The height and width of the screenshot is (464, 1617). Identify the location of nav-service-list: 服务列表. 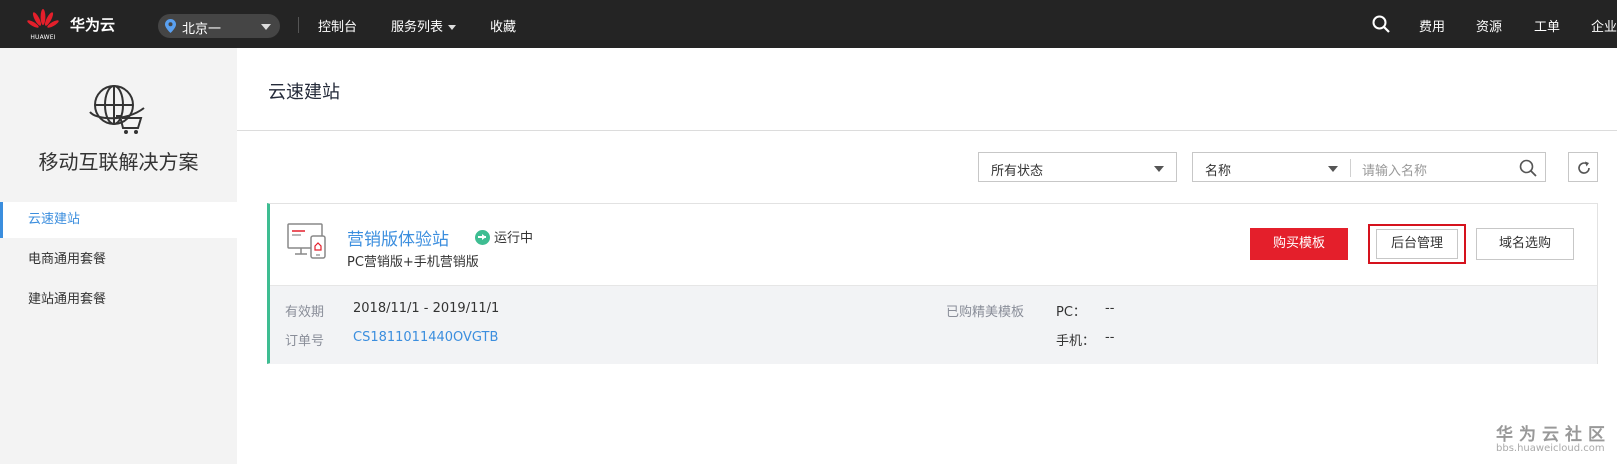
(424, 25).